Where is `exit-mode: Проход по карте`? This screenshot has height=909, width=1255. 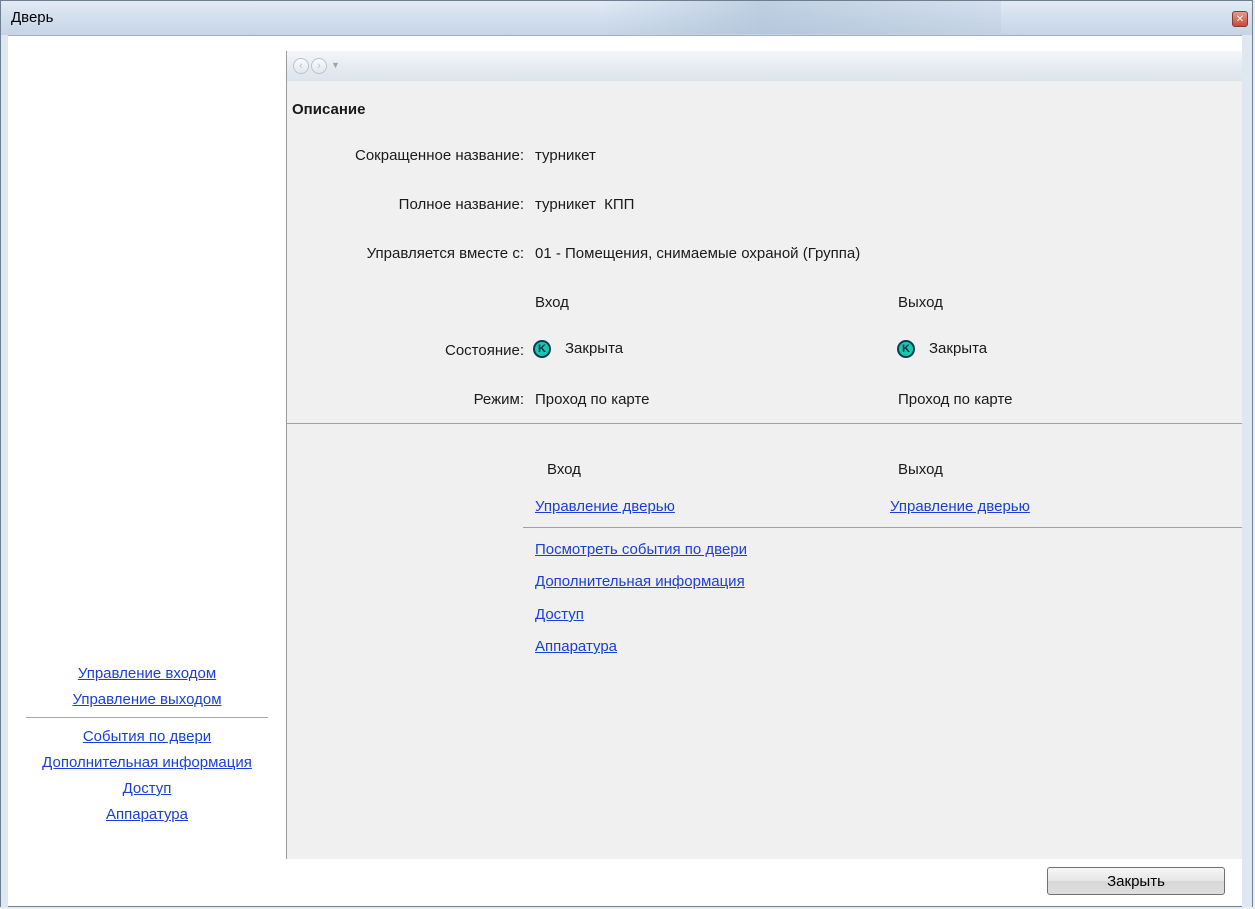 exit-mode: Проход по карте is located at coordinates (955, 399).